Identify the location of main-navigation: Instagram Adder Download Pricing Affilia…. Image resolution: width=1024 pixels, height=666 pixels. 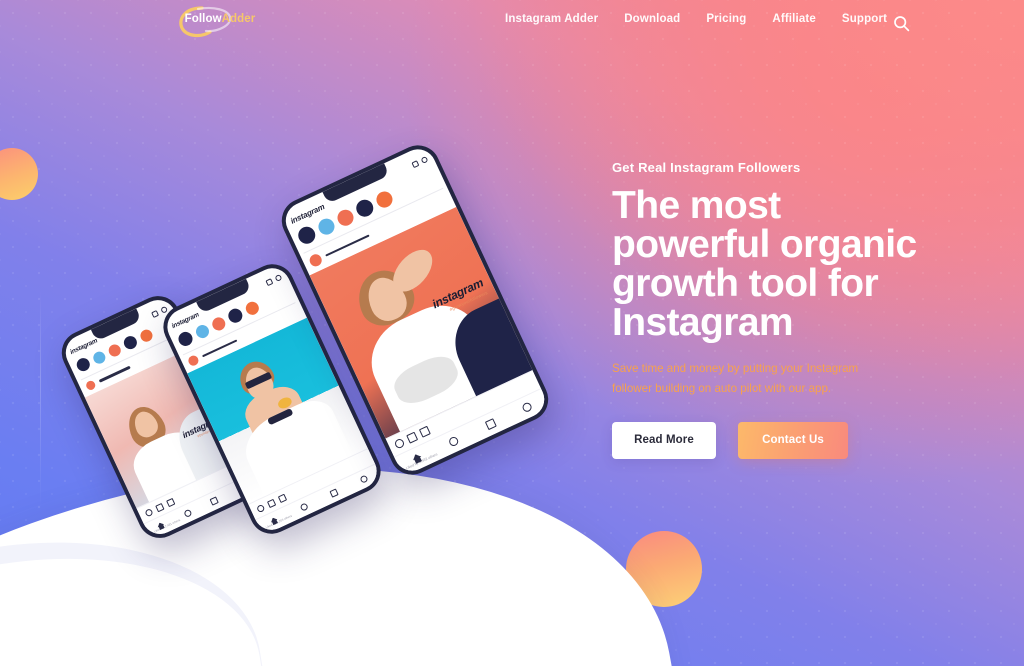
(696, 19).